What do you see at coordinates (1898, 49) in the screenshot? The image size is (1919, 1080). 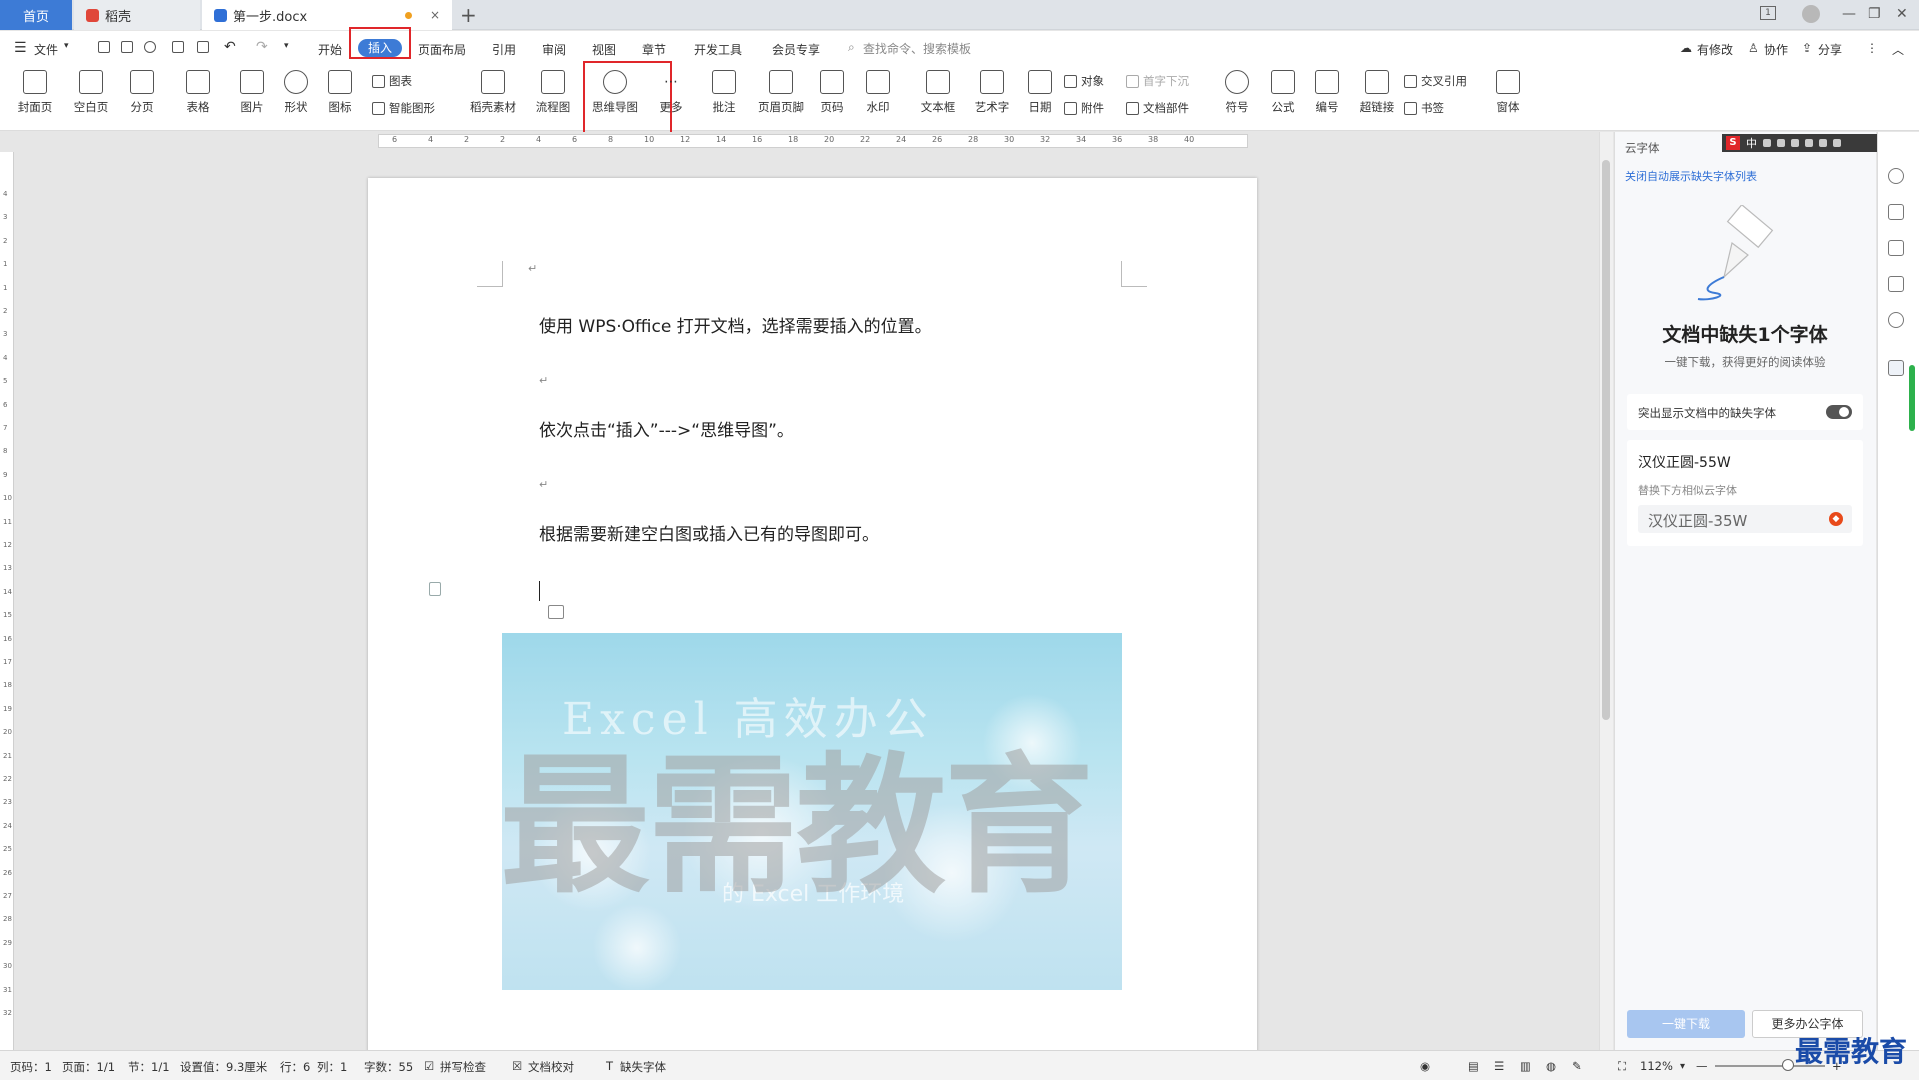 I see `collapse-ribbon-icon: ︿` at bounding box center [1898, 49].